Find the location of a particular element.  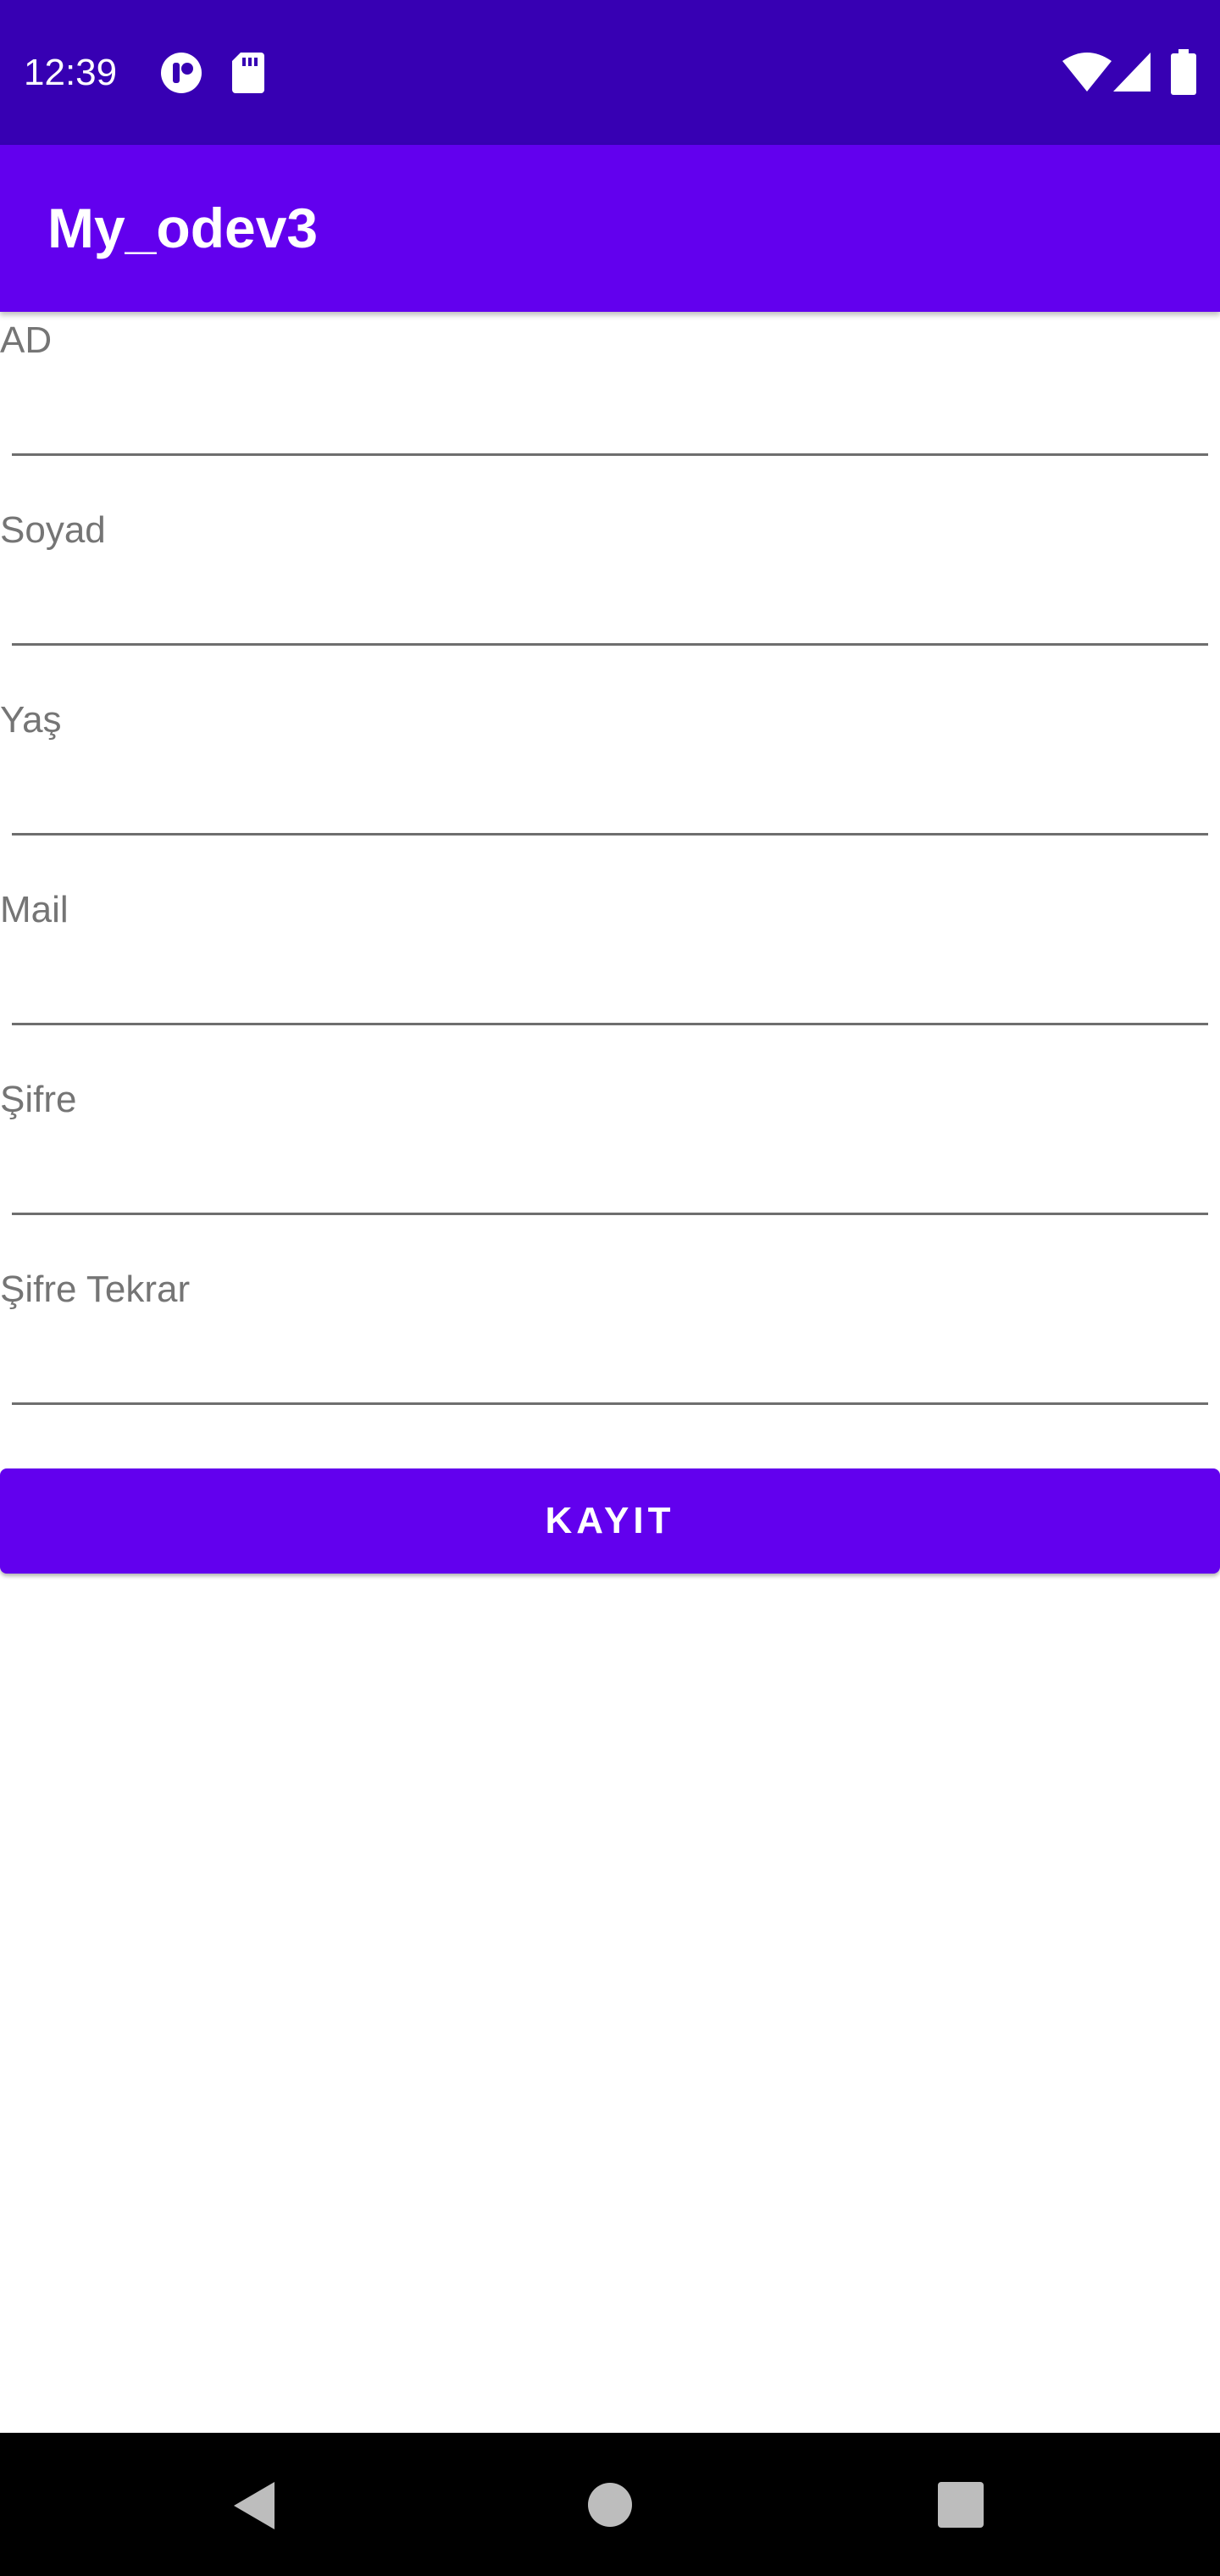

yas-input is located at coordinates (610, 797).